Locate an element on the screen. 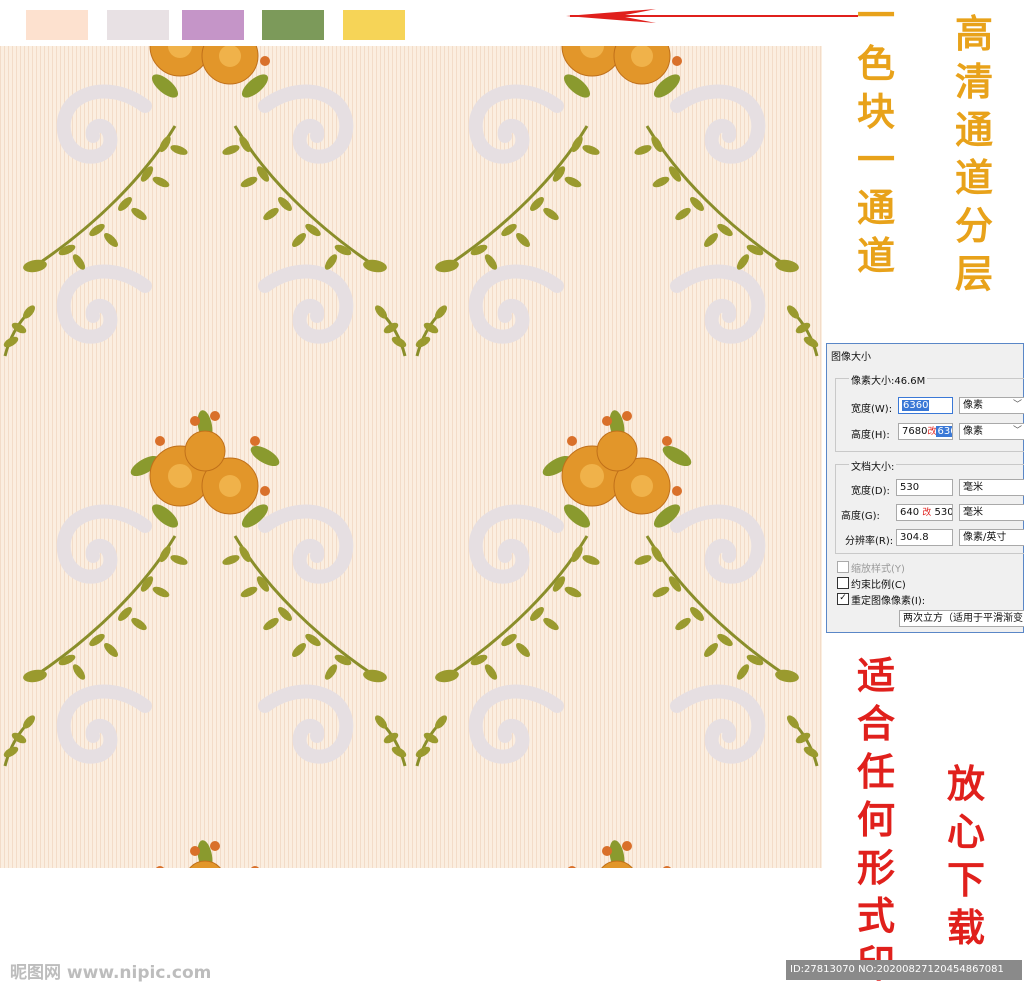 This screenshot has height=989, width=1024. vertical-text-hd-channel-layers: 高清通道分层 is located at coordinates (973, 153).